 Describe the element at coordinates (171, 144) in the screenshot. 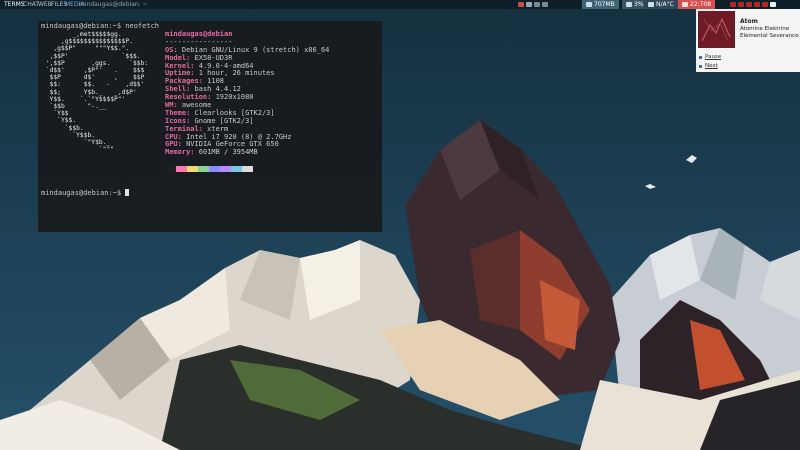

I see `info-label: GPU` at that location.